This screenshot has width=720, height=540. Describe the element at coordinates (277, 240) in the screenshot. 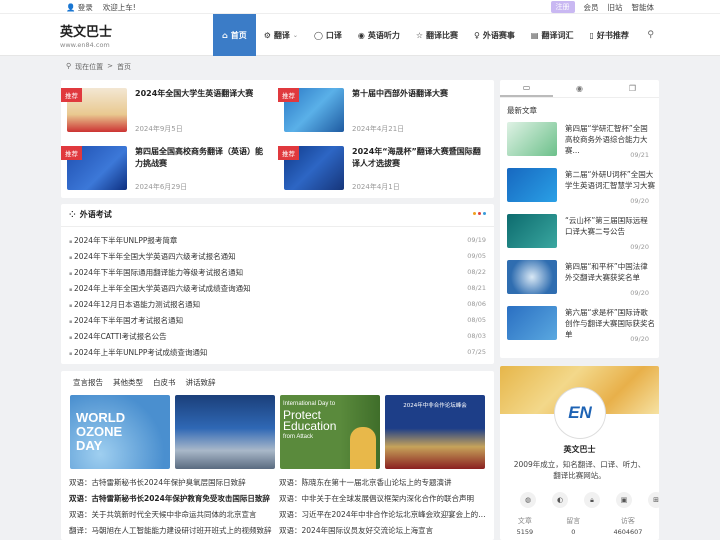

I see `list-item: 2024年下半年UNLPP报考简章09/19` at that location.